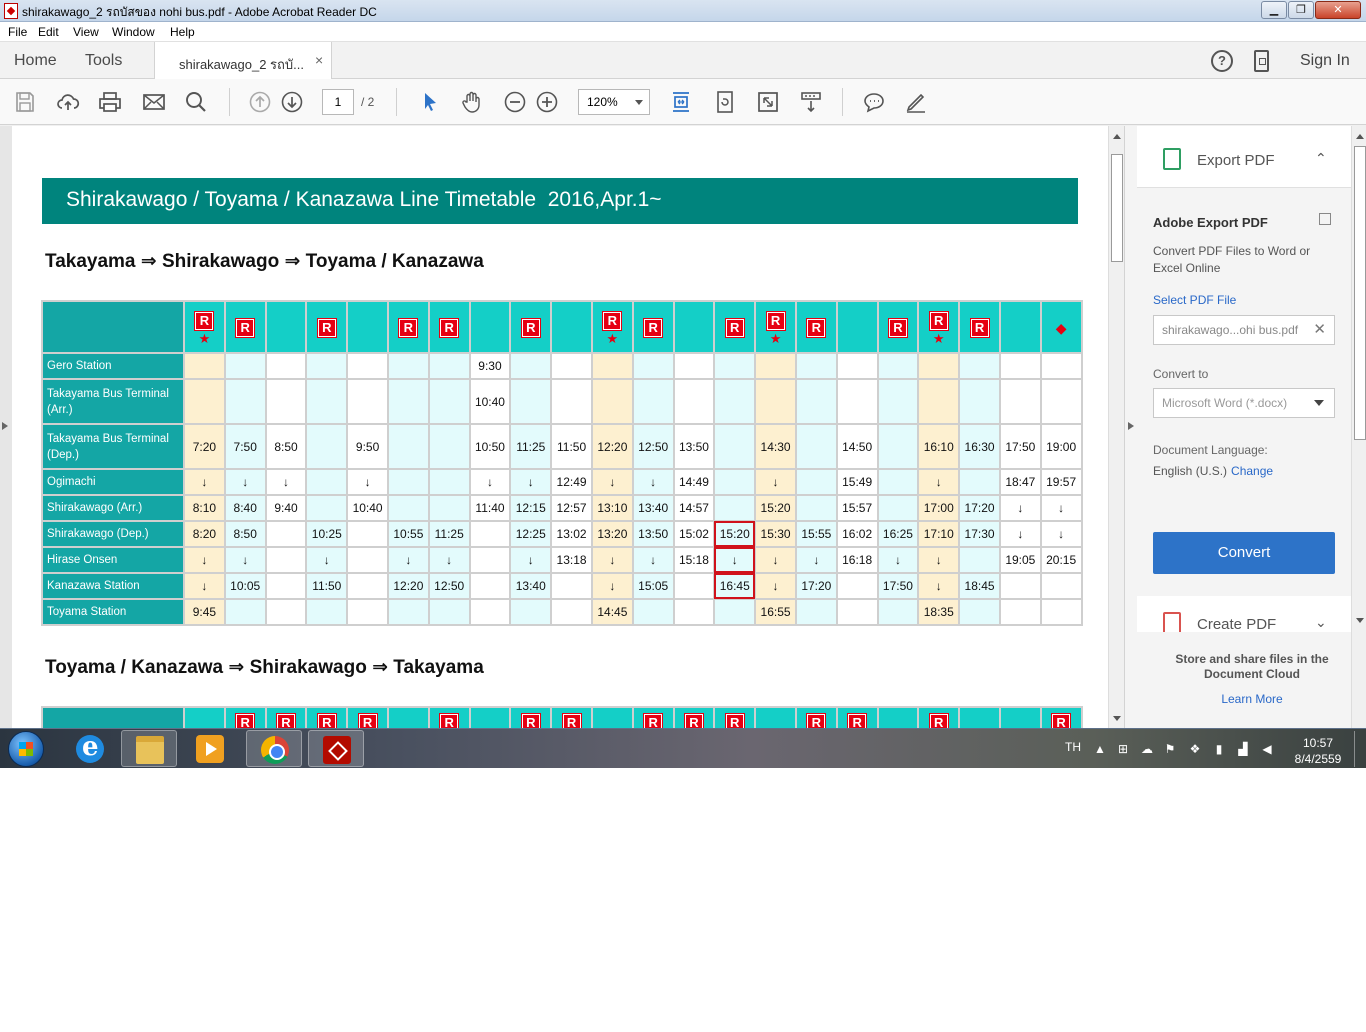 Image resolution: width=1366 pixels, height=1032 pixels. What do you see at coordinates (1274, 10) in the screenshot?
I see `minimize-button: ▁` at bounding box center [1274, 10].